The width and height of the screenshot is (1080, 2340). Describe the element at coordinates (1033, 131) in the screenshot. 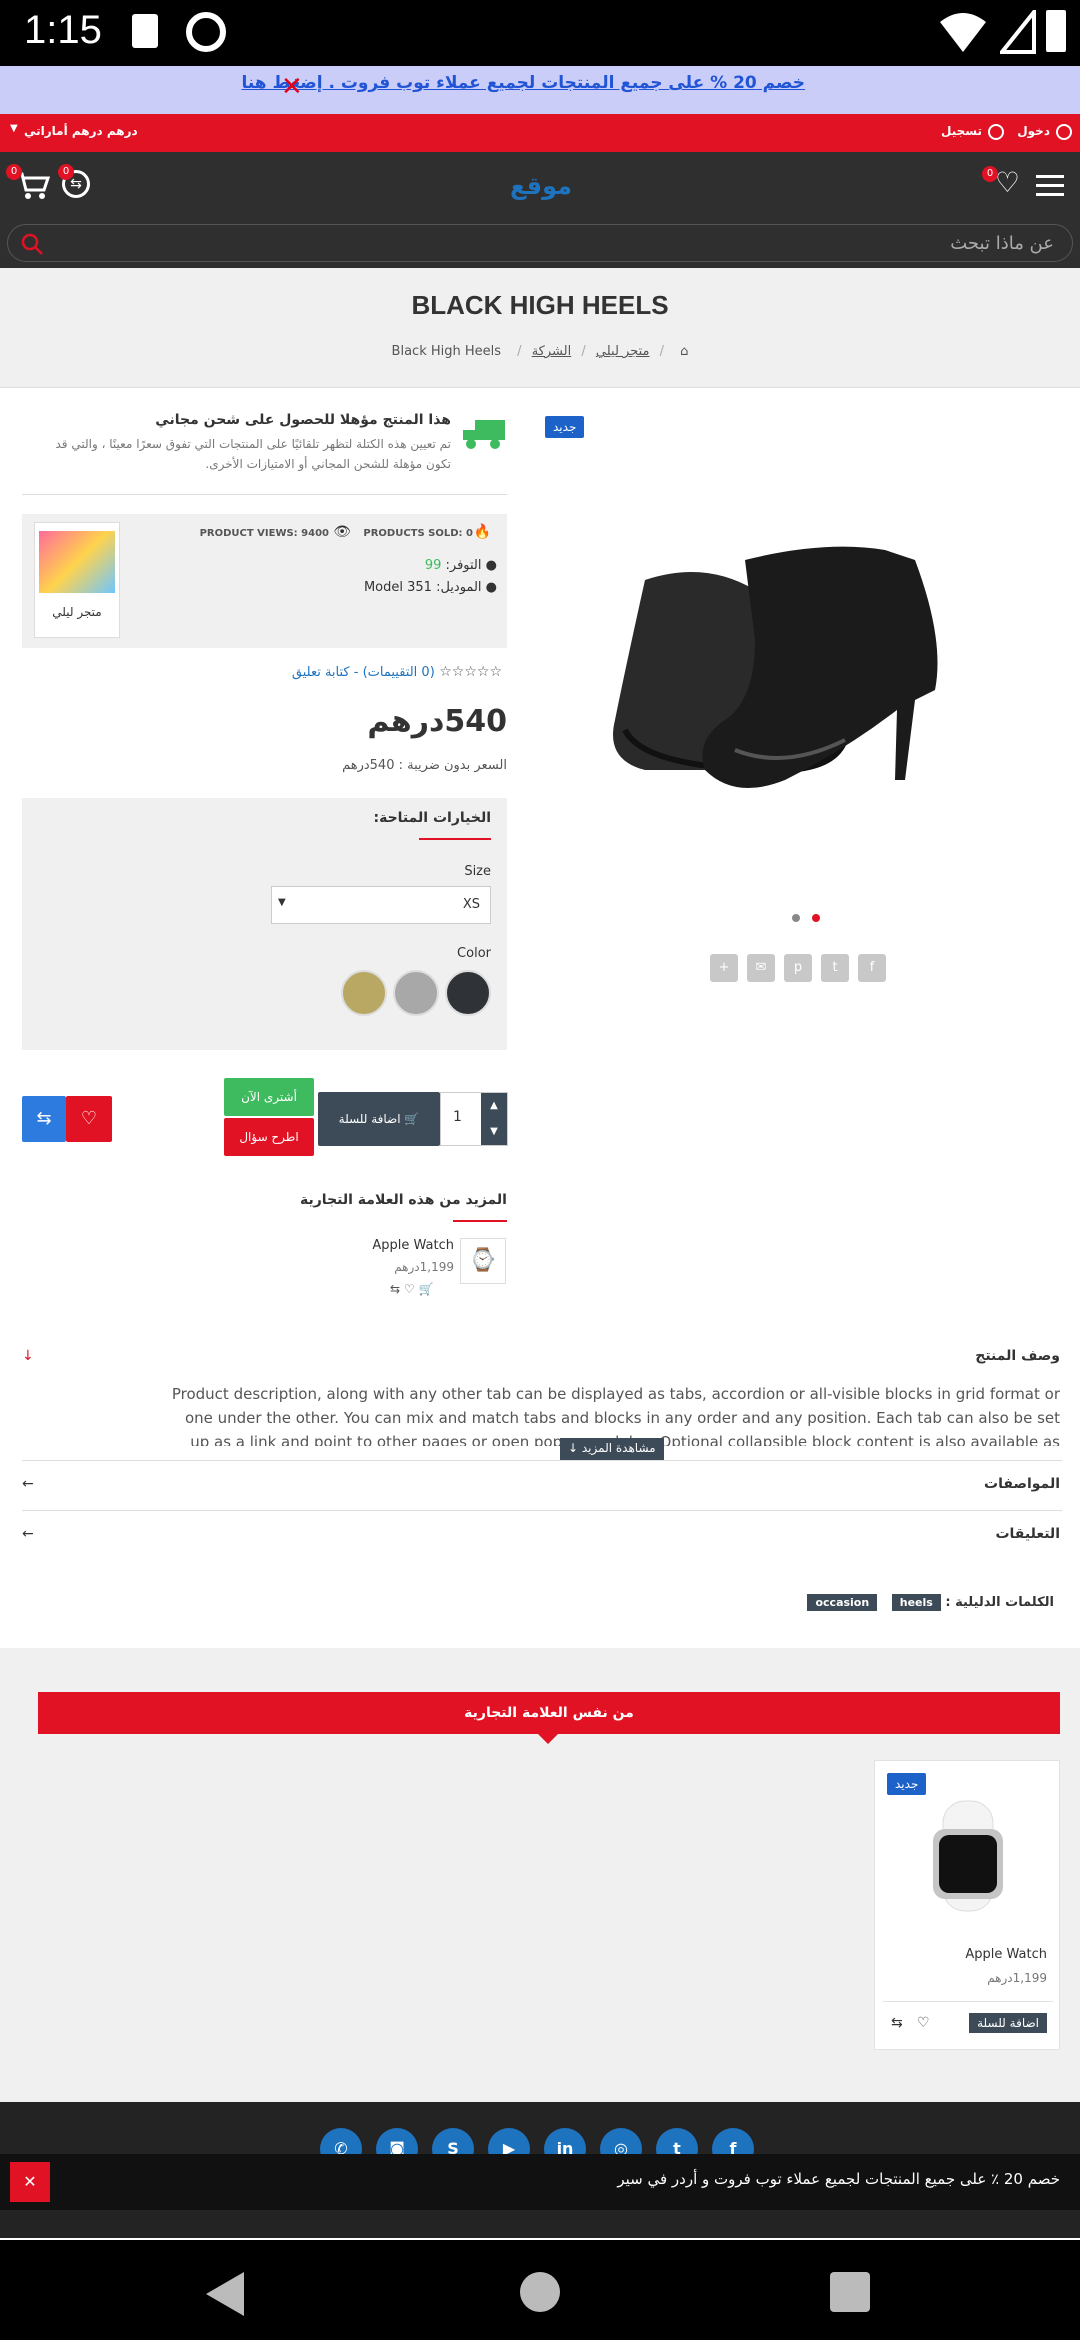

I see `login-link: دخول` at that location.